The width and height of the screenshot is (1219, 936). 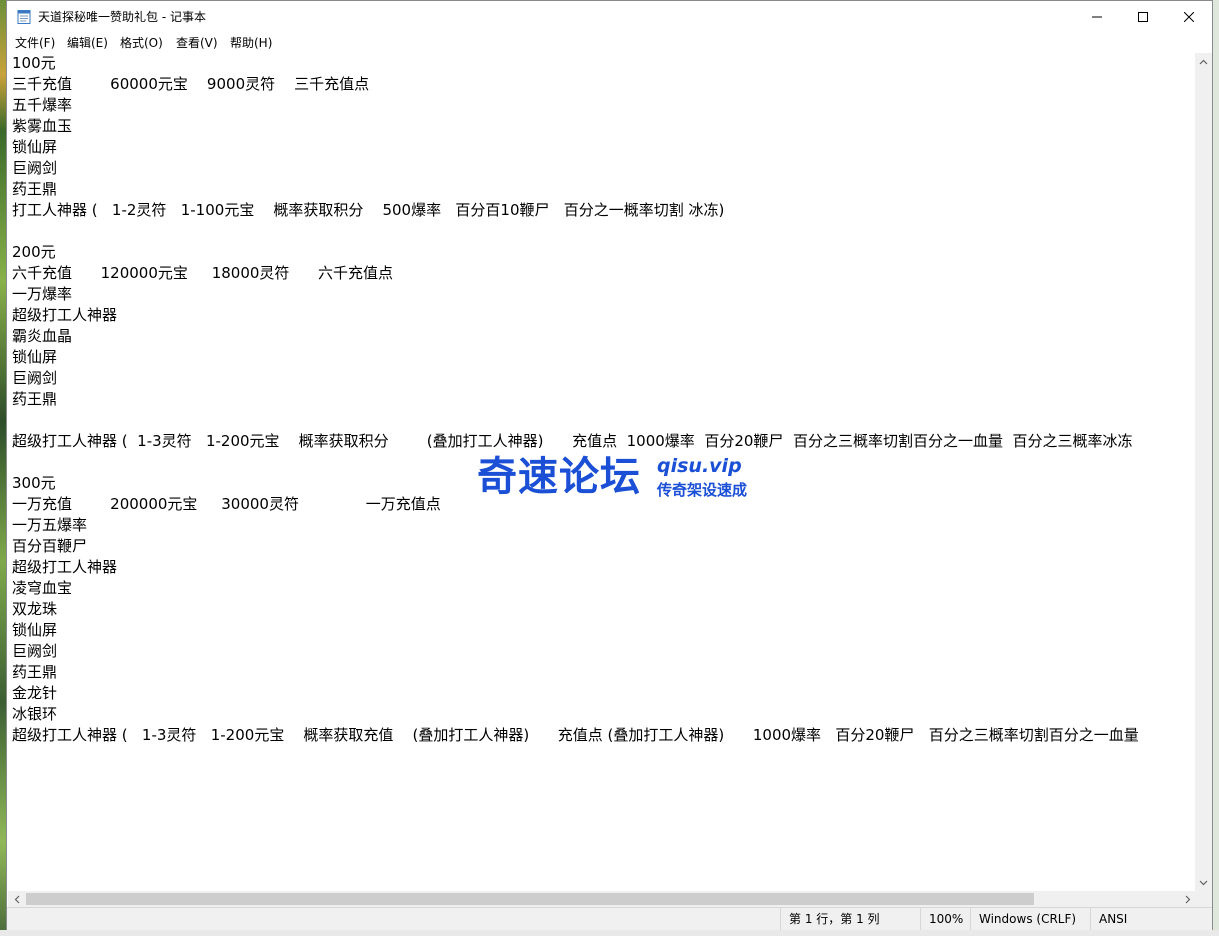 I want to click on watermark: 奇速论坛 qisu.vip 传奇架设速成, so click(x=622, y=478).